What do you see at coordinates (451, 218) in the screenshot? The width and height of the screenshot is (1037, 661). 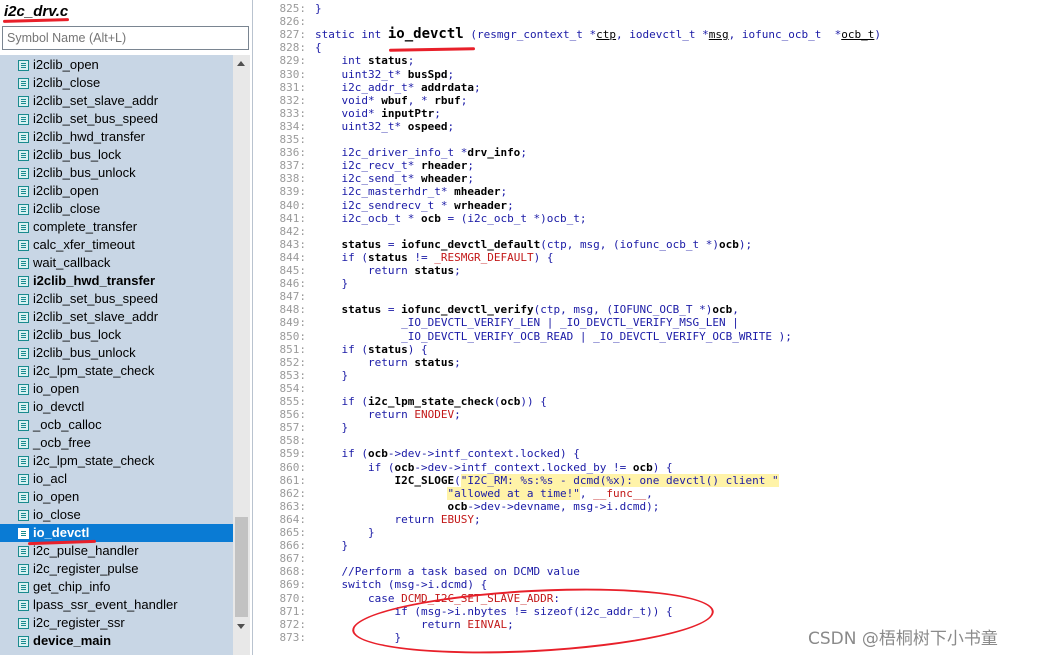 I see `code-text: i2c_ocb_t * ocb = (i2c_ocb_t *)ocb_t;` at bounding box center [451, 218].